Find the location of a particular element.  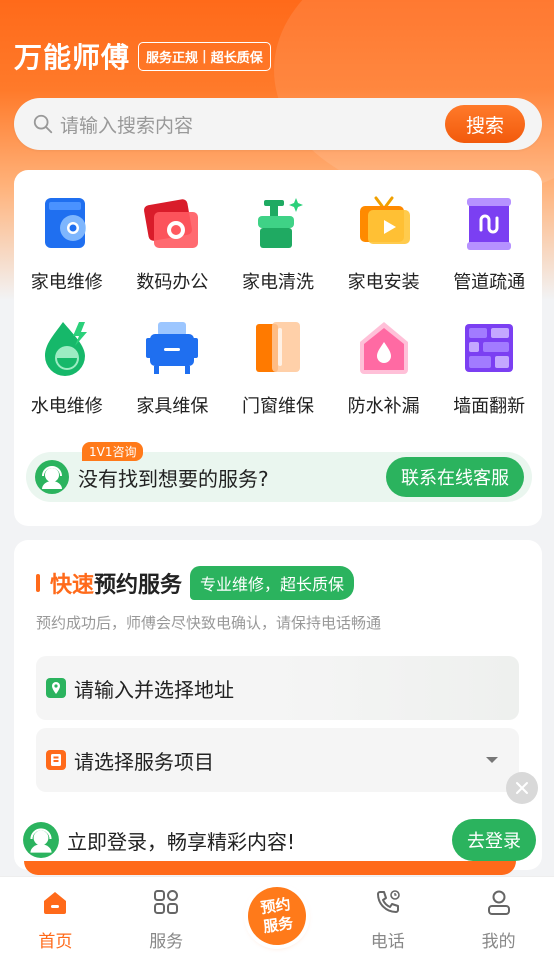

brand-guarantee-tag: 服务正规 | 超长质保 is located at coordinates (204, 56).